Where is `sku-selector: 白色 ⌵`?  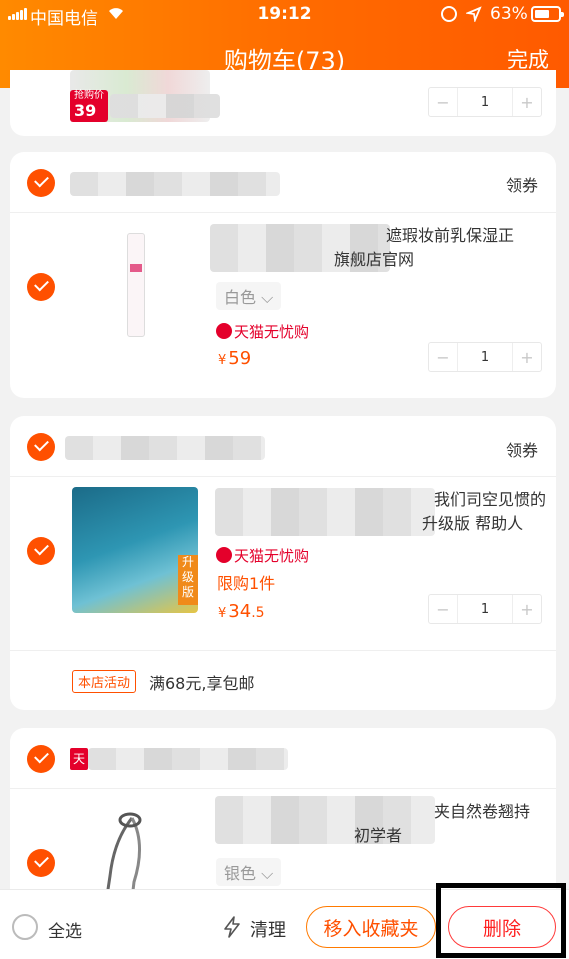 sku-selector: 白色 ⌵ is located at coordinates (249, 296).